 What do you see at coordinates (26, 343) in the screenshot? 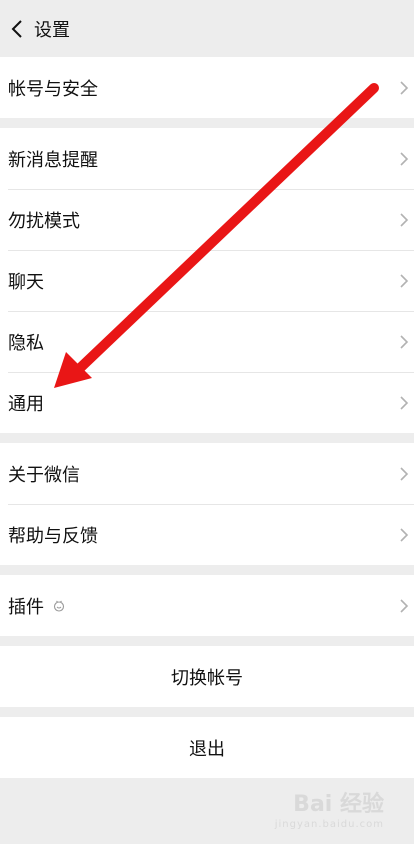
I see `settings-item-label: 隐私` at bounding box center [26, 343].